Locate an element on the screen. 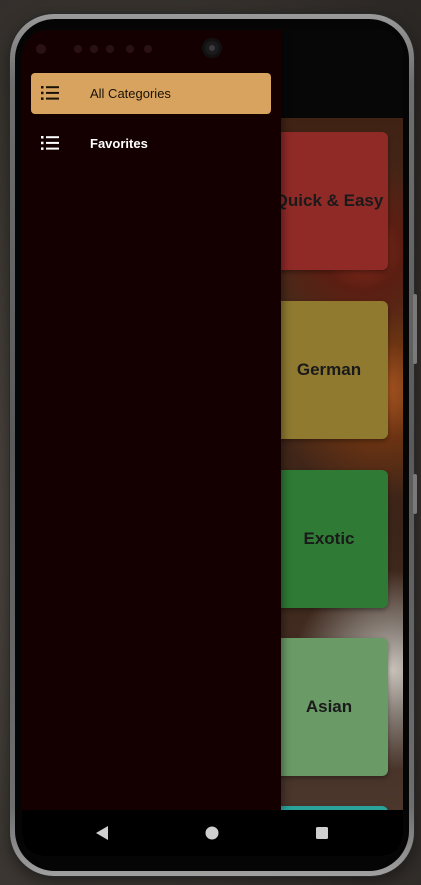  drawer-item-label: All Categories is located at coordinates (130, 93).